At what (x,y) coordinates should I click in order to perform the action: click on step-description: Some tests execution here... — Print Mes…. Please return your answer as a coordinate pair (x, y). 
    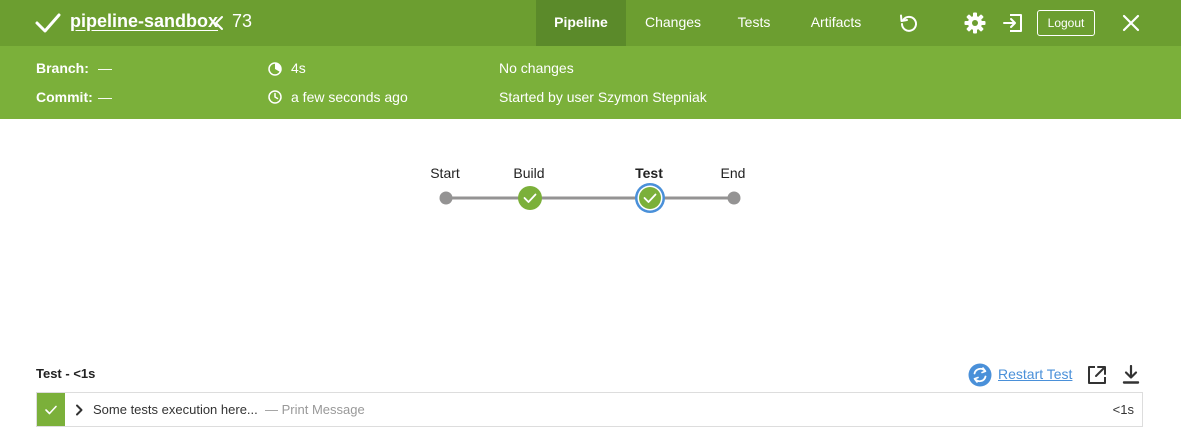
    Looking at the image, I should click on (229, 409).